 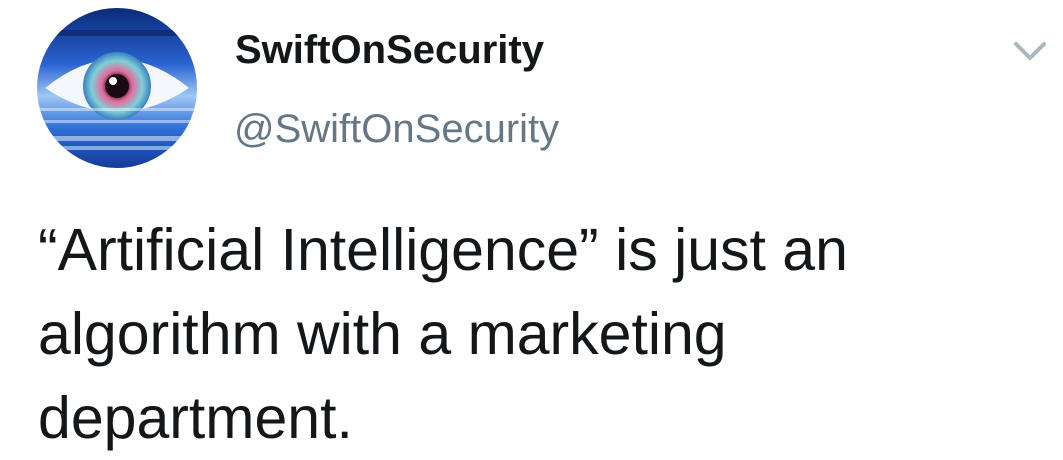 I want to click on chevron-down-icon, so click(x=1030, y=51).